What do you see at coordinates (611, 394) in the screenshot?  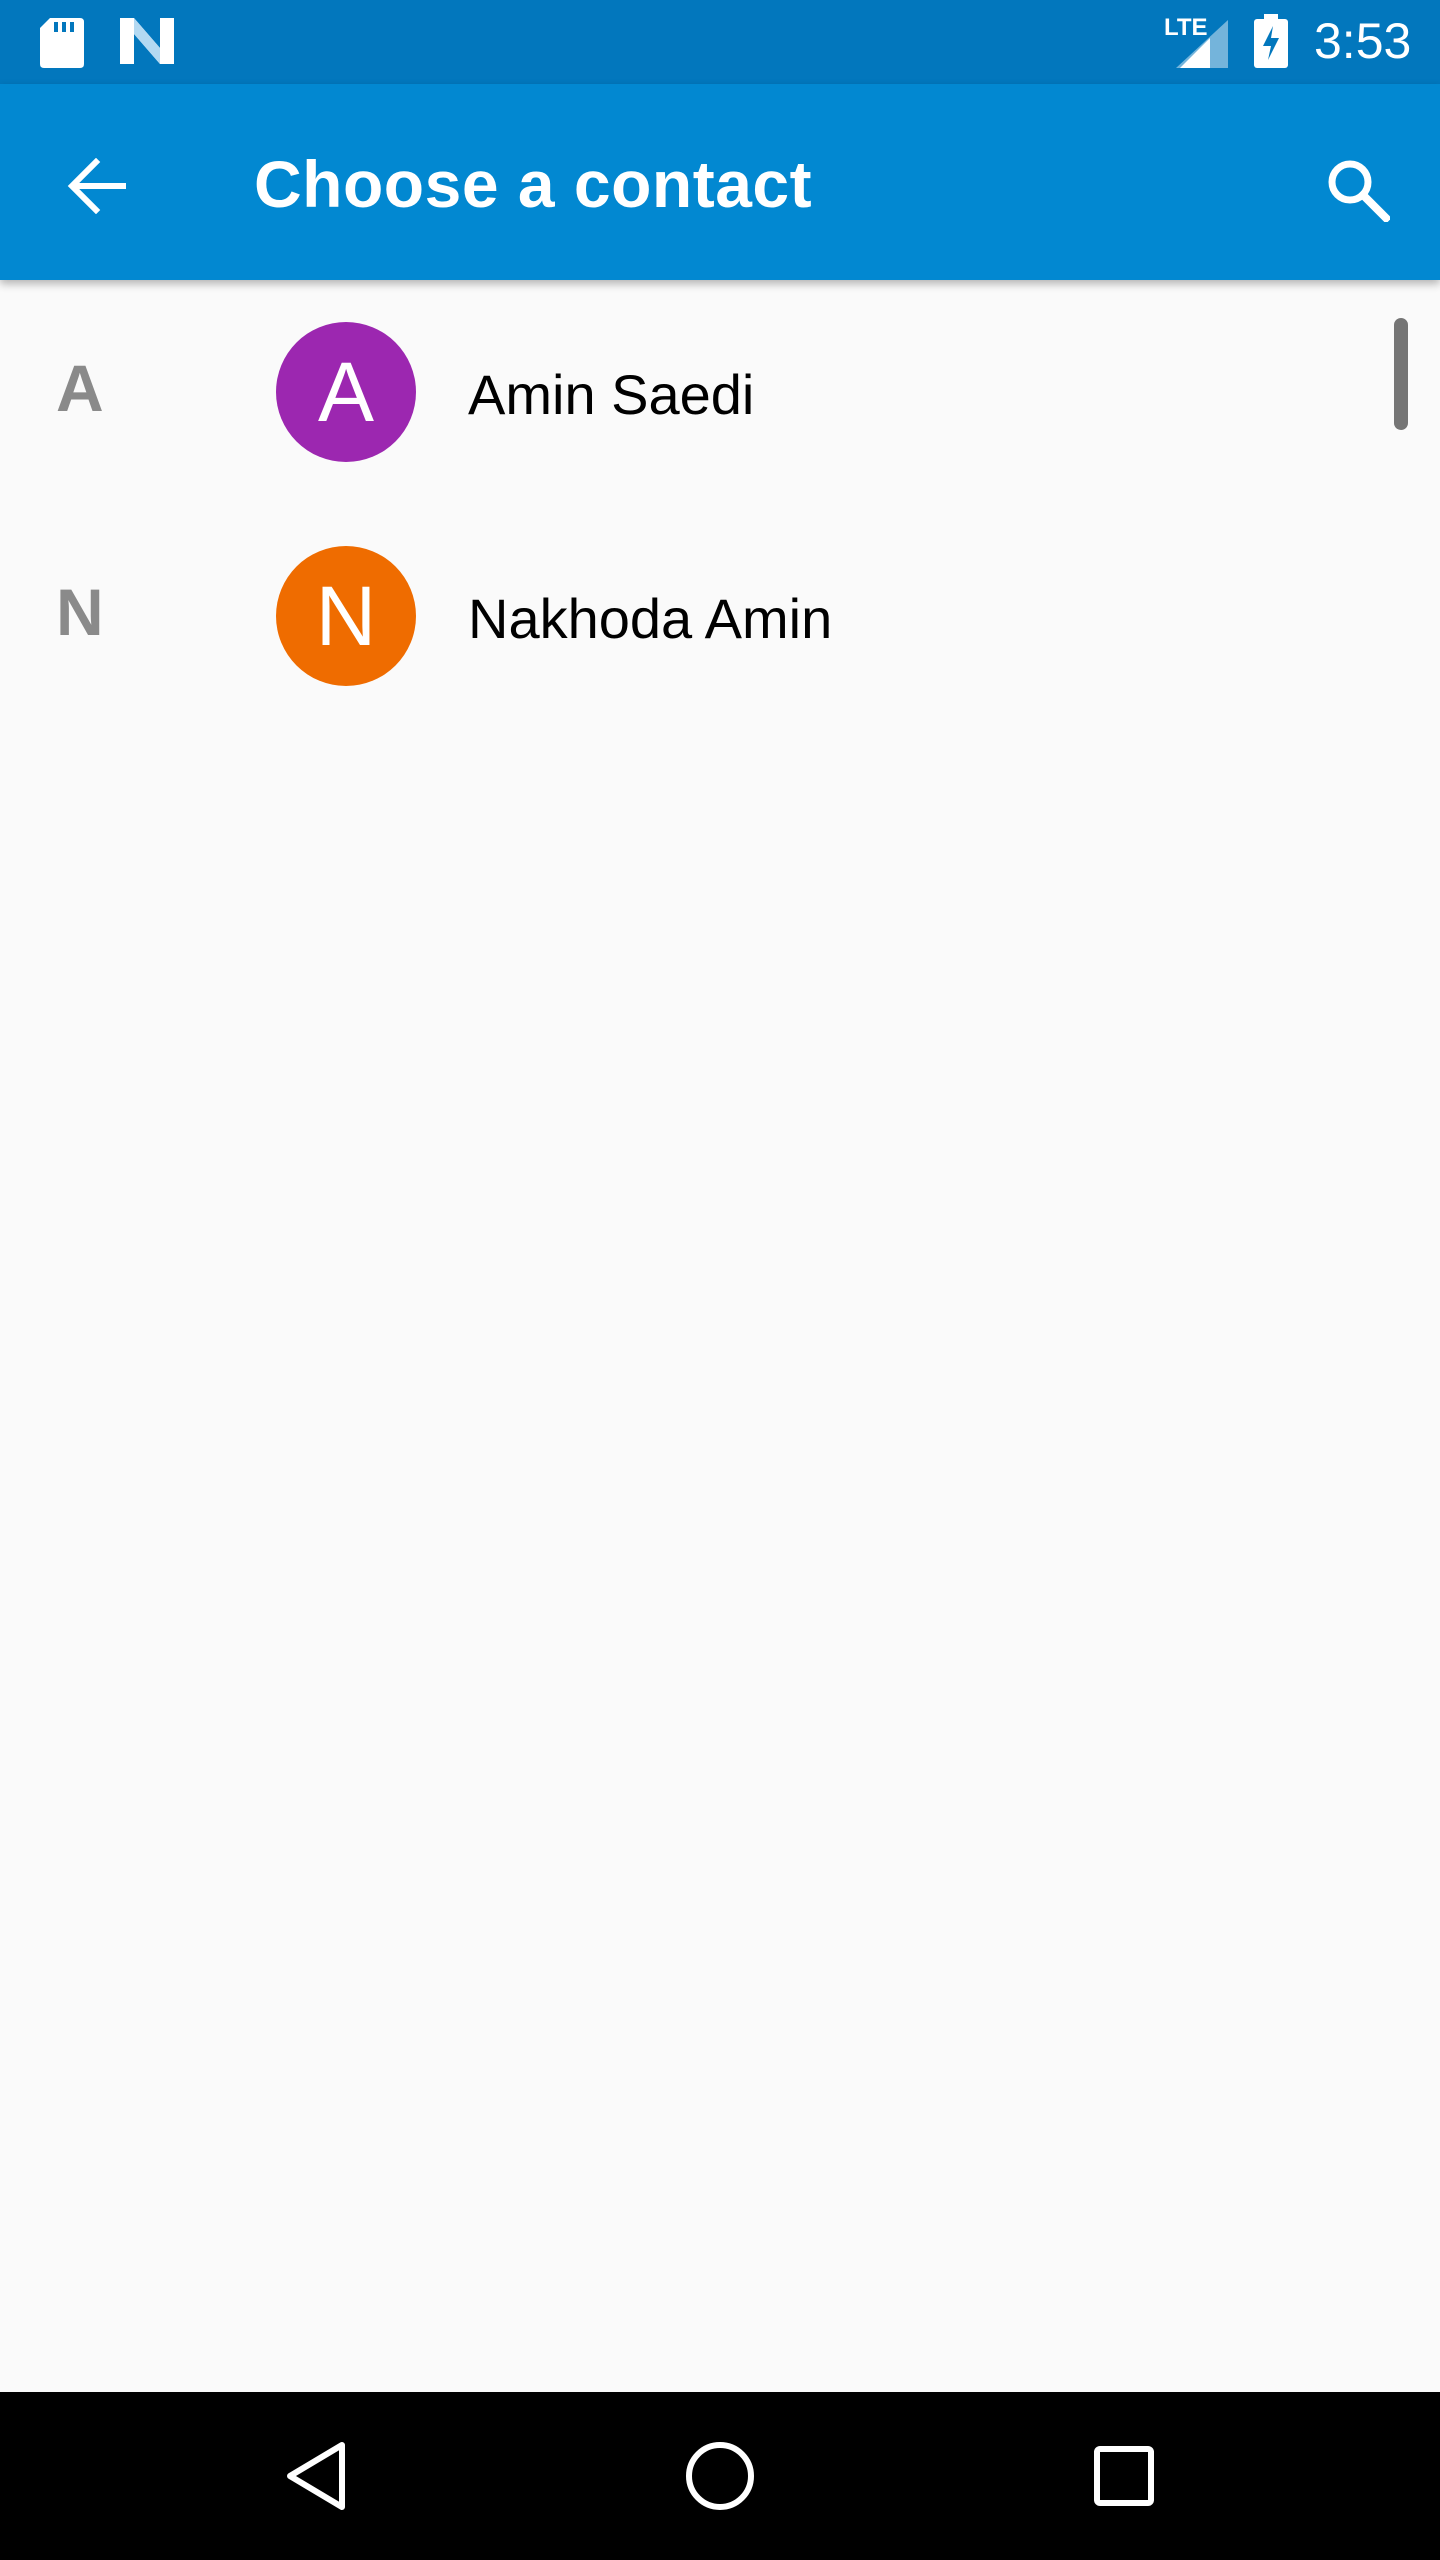 I see `contact-name: Amin Saedi` at bounding box center [611, 394].